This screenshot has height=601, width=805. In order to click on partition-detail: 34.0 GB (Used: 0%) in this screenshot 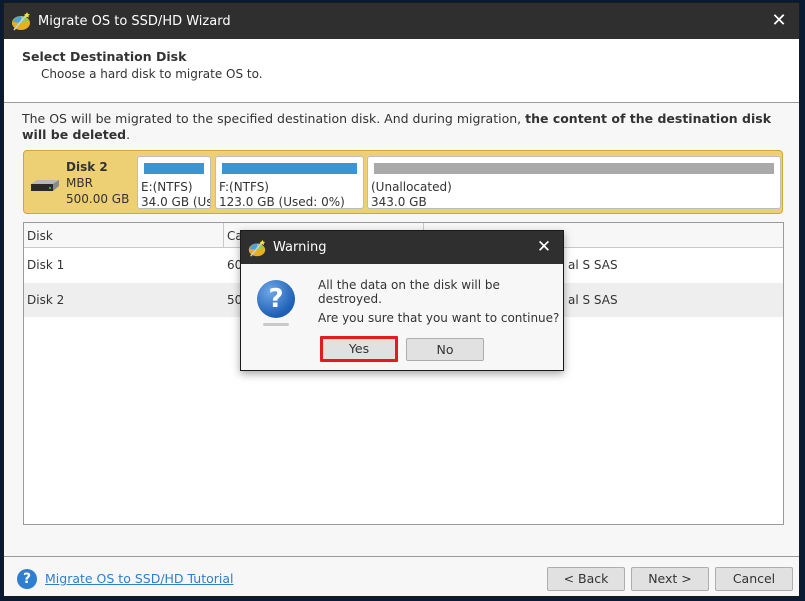, I will do `click(176, 202)`.